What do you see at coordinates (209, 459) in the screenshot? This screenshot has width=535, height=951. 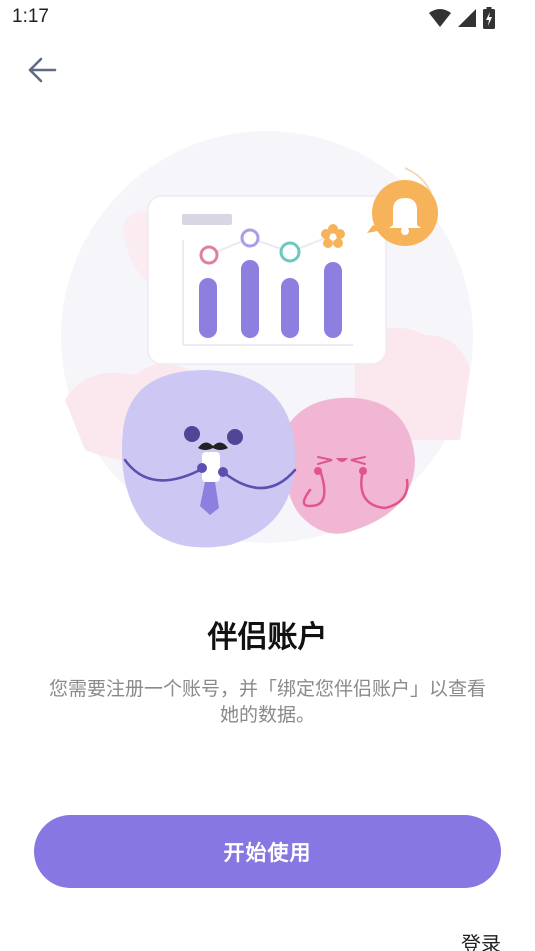 I see `purple-character` at bounding box center [209, 459].